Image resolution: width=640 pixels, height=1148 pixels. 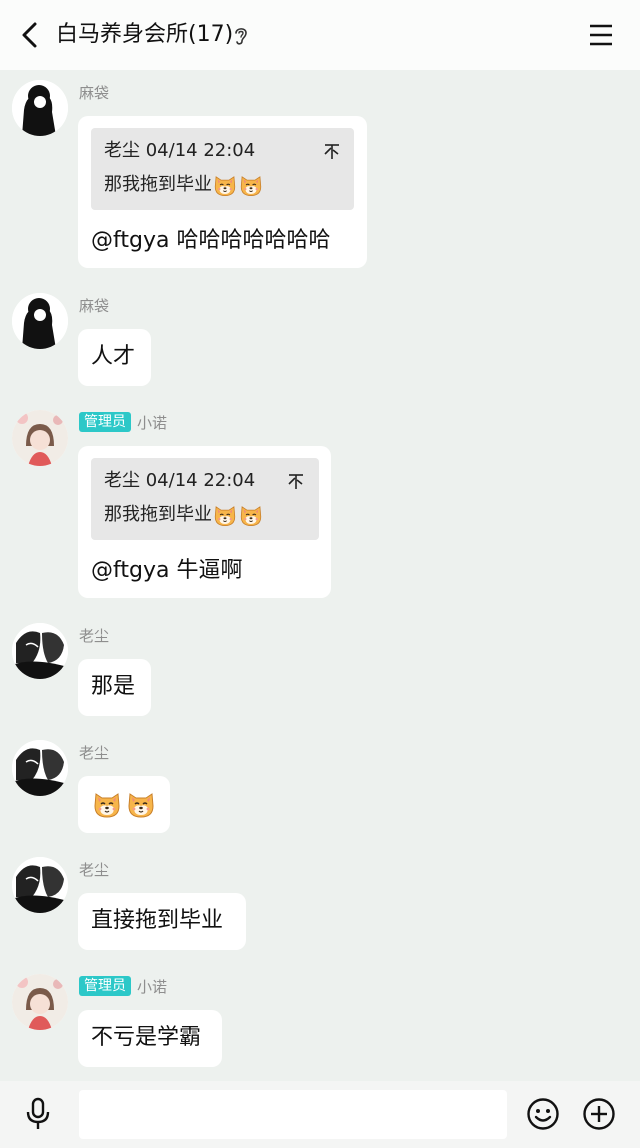 I want to click on message-bubble: 老尘 04/14 22:04 那我拖到毕业 @ftgya 牛逼啊, so click(x=204, y=522).